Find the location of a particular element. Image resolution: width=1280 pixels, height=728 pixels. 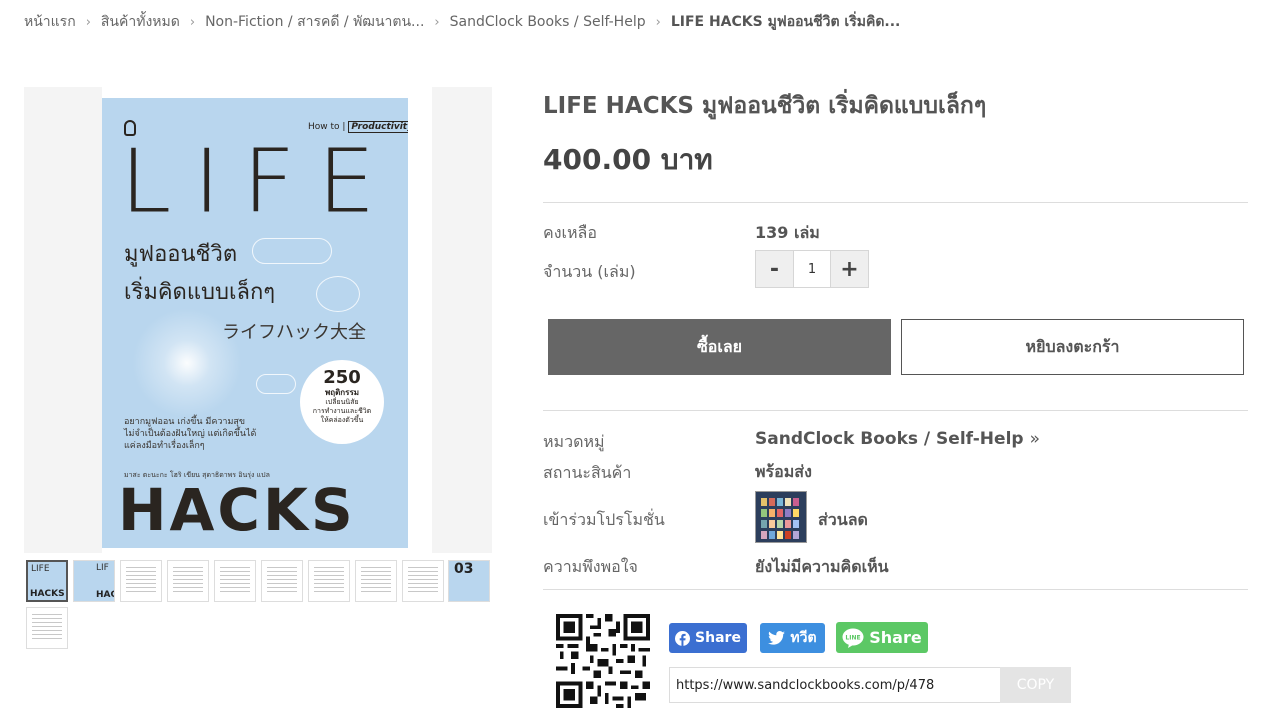

cover-title-th-1: มูฟออนชีวิต is located at coordinates (181, 254).